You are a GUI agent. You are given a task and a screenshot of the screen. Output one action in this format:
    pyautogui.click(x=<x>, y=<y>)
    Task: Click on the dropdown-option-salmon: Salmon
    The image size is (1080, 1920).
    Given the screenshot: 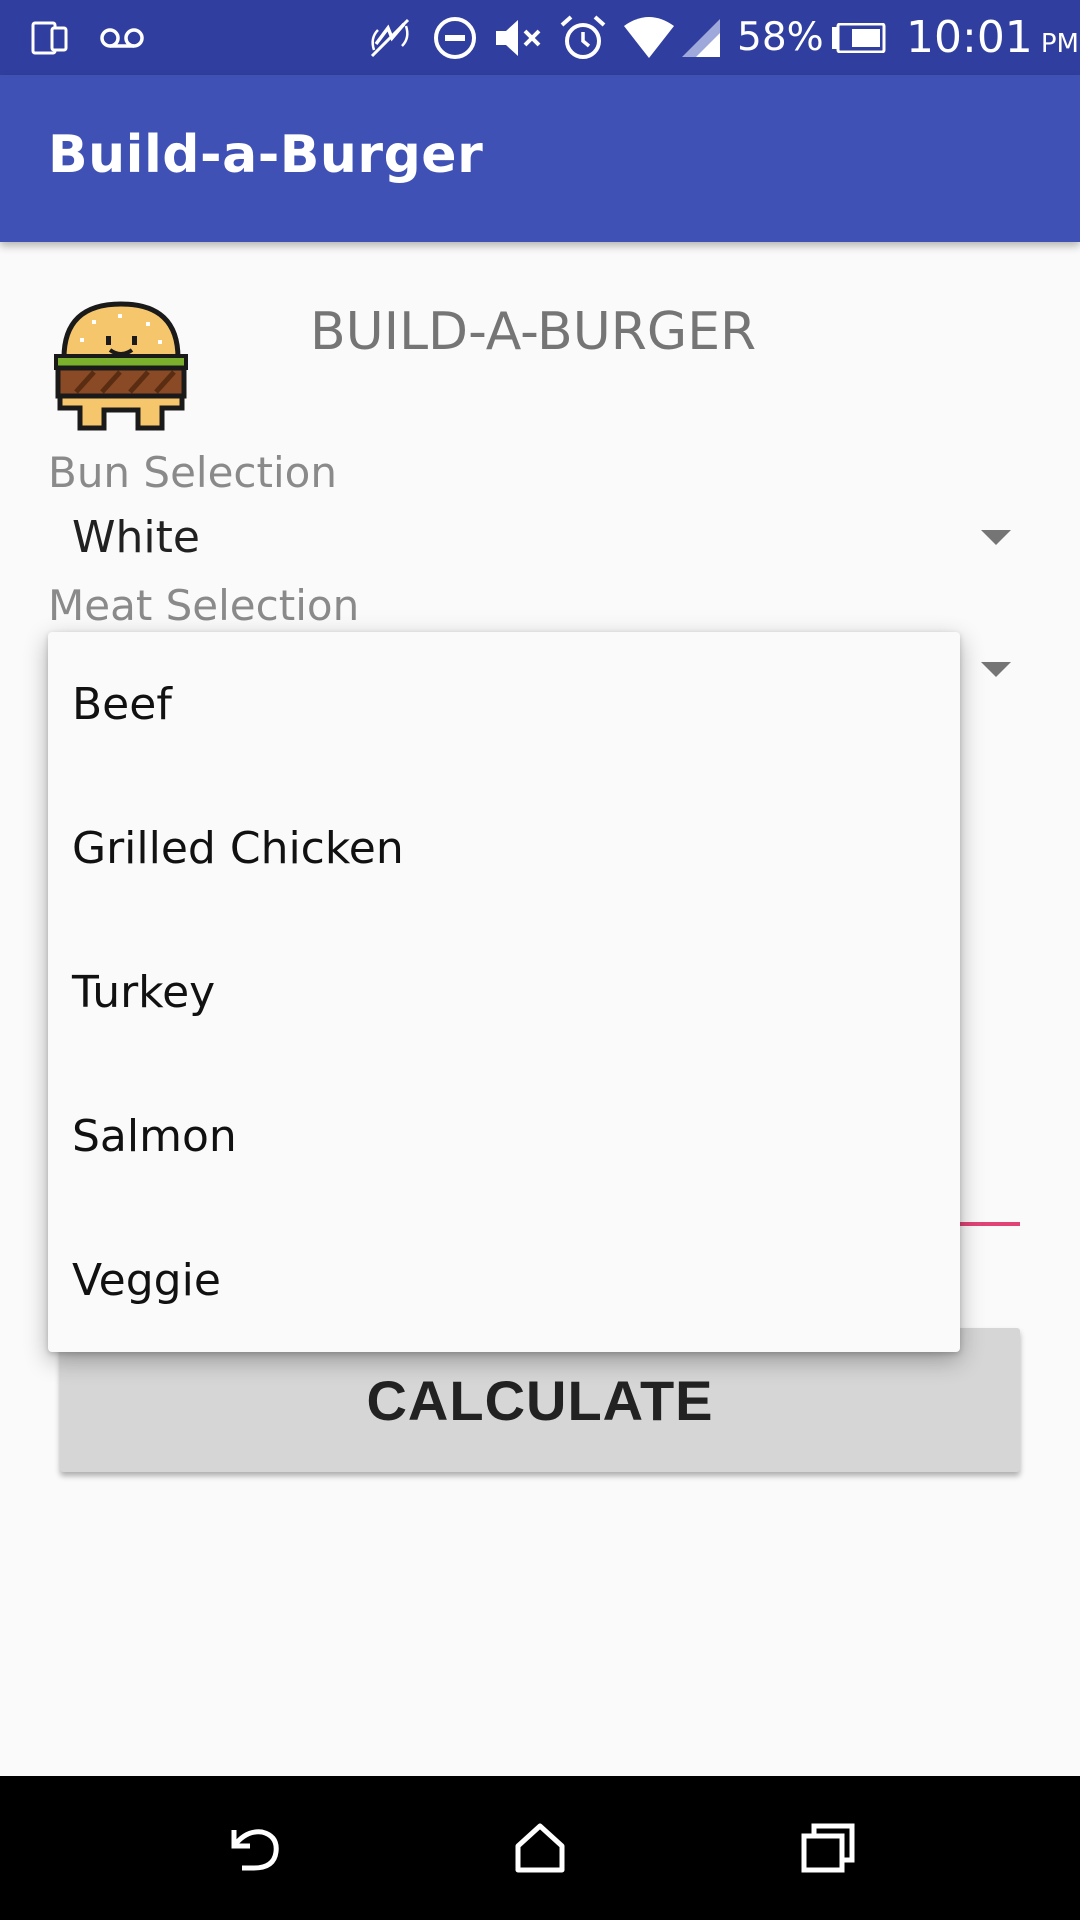 What is the action you would take?
    pyautogui.click(x=504, y=1136)
    